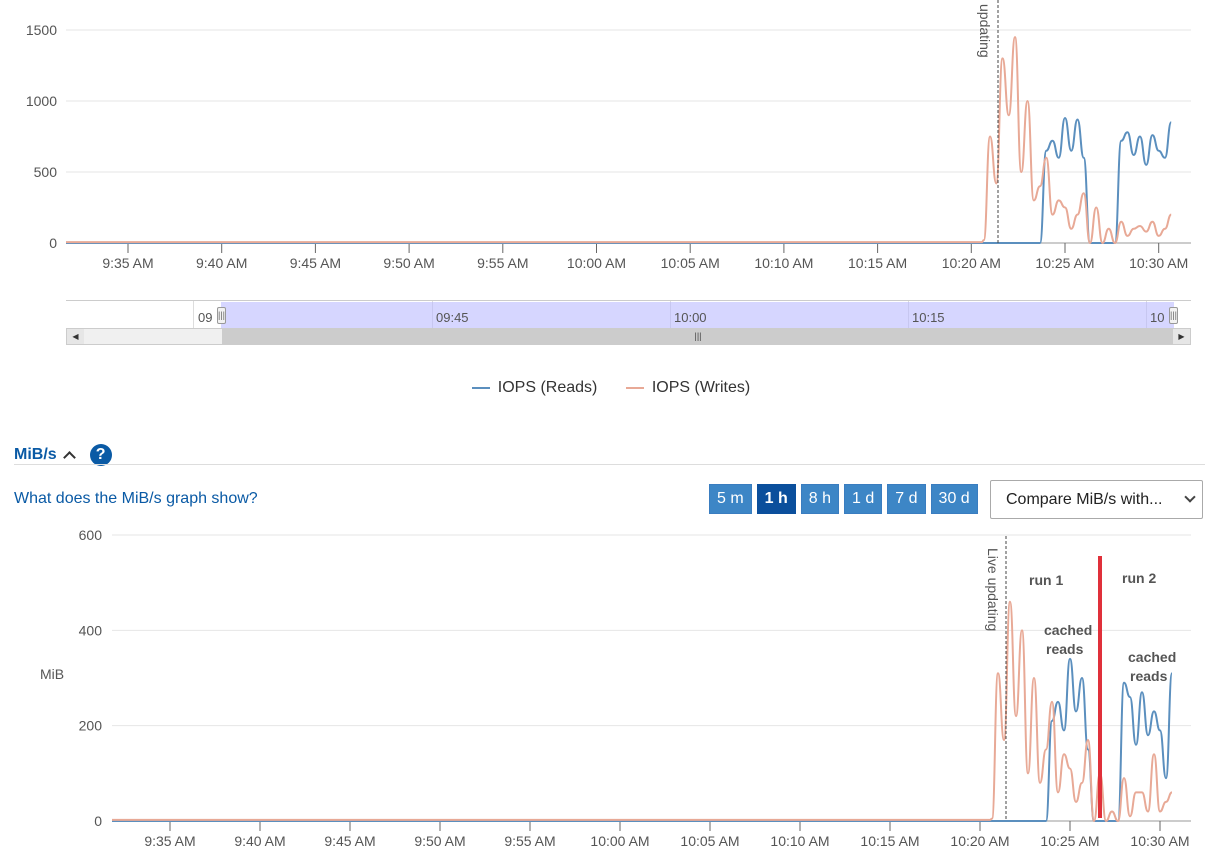  I want to click on navigator-track: 09 09:45 10:00 10:15 10 ||| |||, so click(628, 314).